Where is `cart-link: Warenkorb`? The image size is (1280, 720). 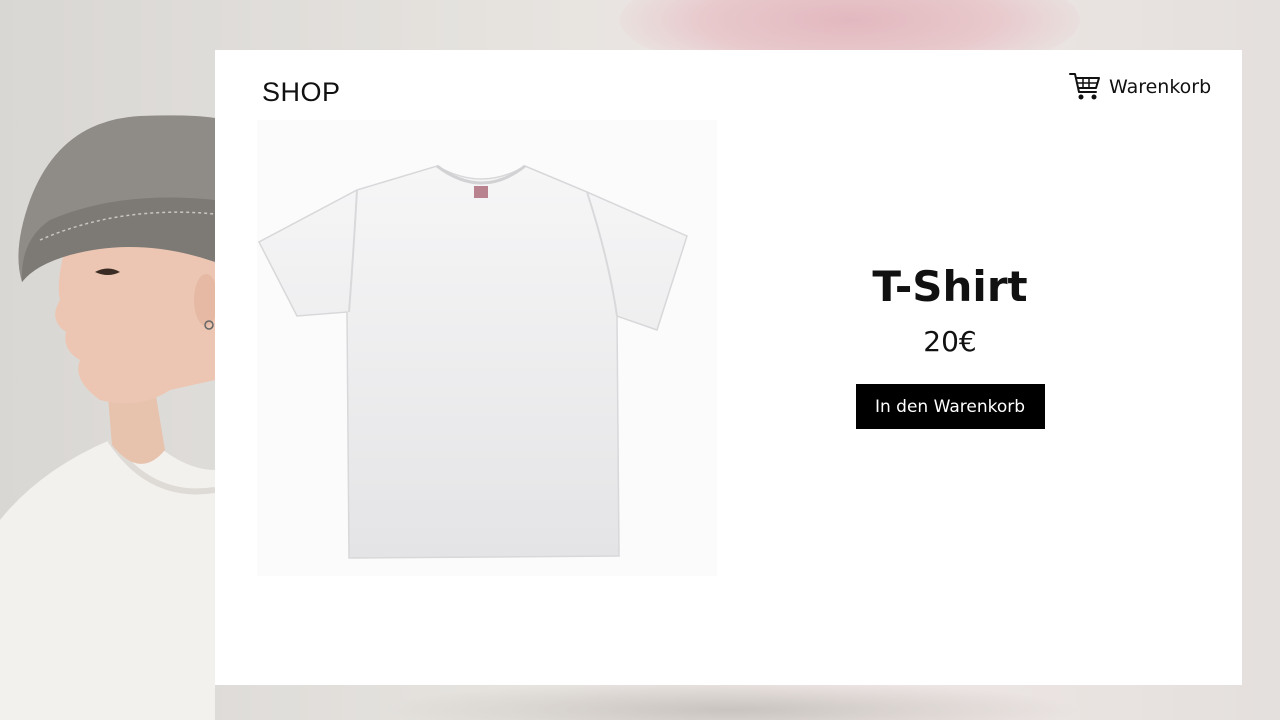 cart-link: Warenkorb is located at coordinates (1140, 87).